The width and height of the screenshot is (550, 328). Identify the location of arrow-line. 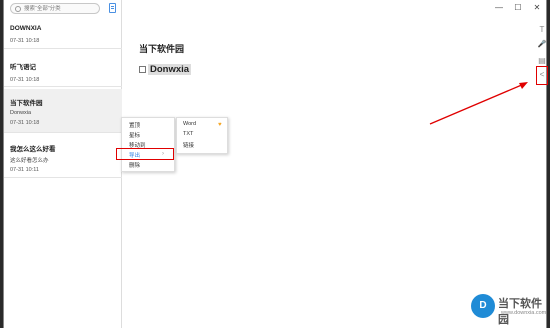
(477, 104).